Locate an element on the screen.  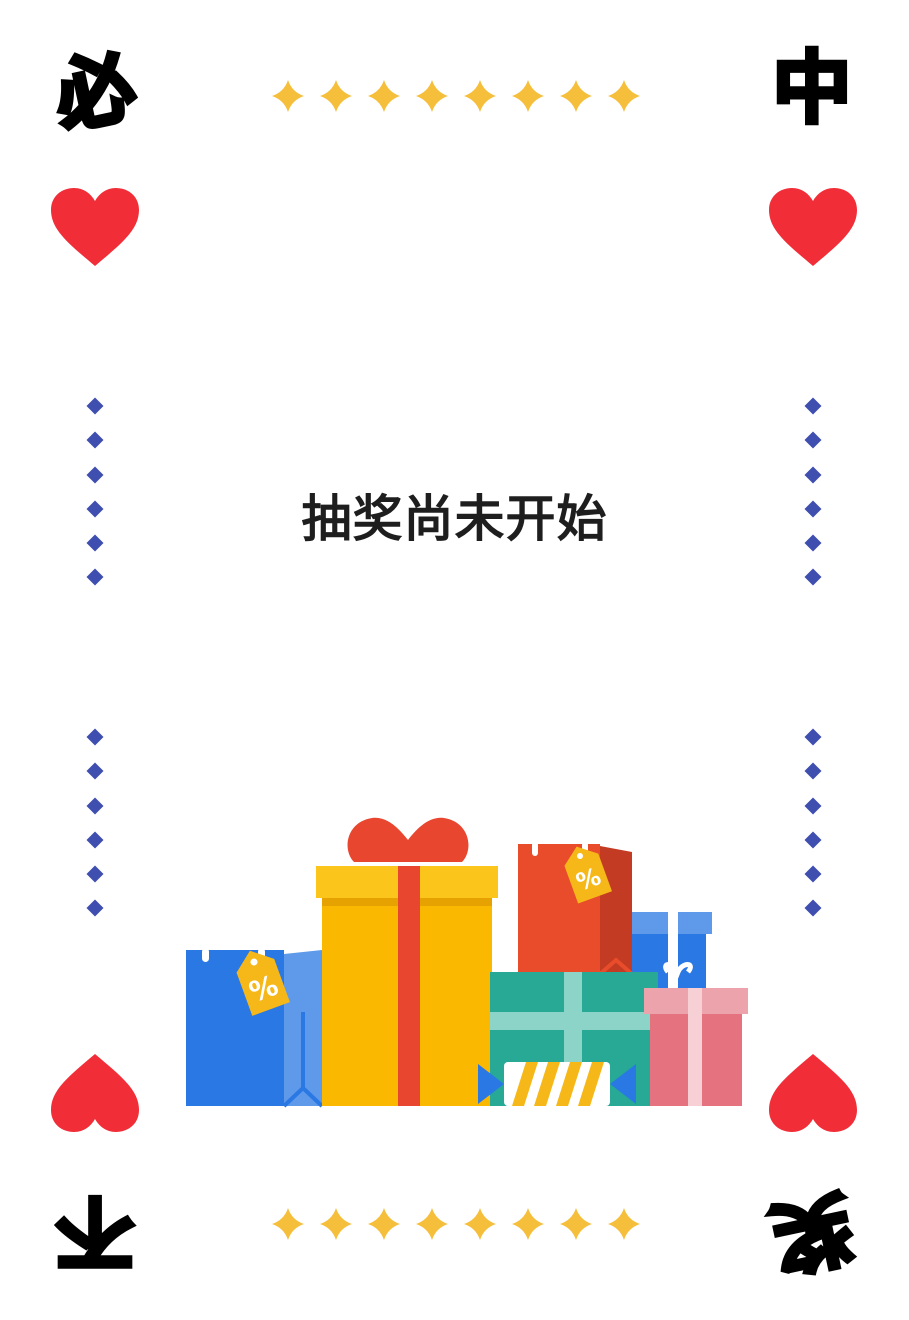
gift-boxes-illustration: % % is located at coordinates (467, 962).